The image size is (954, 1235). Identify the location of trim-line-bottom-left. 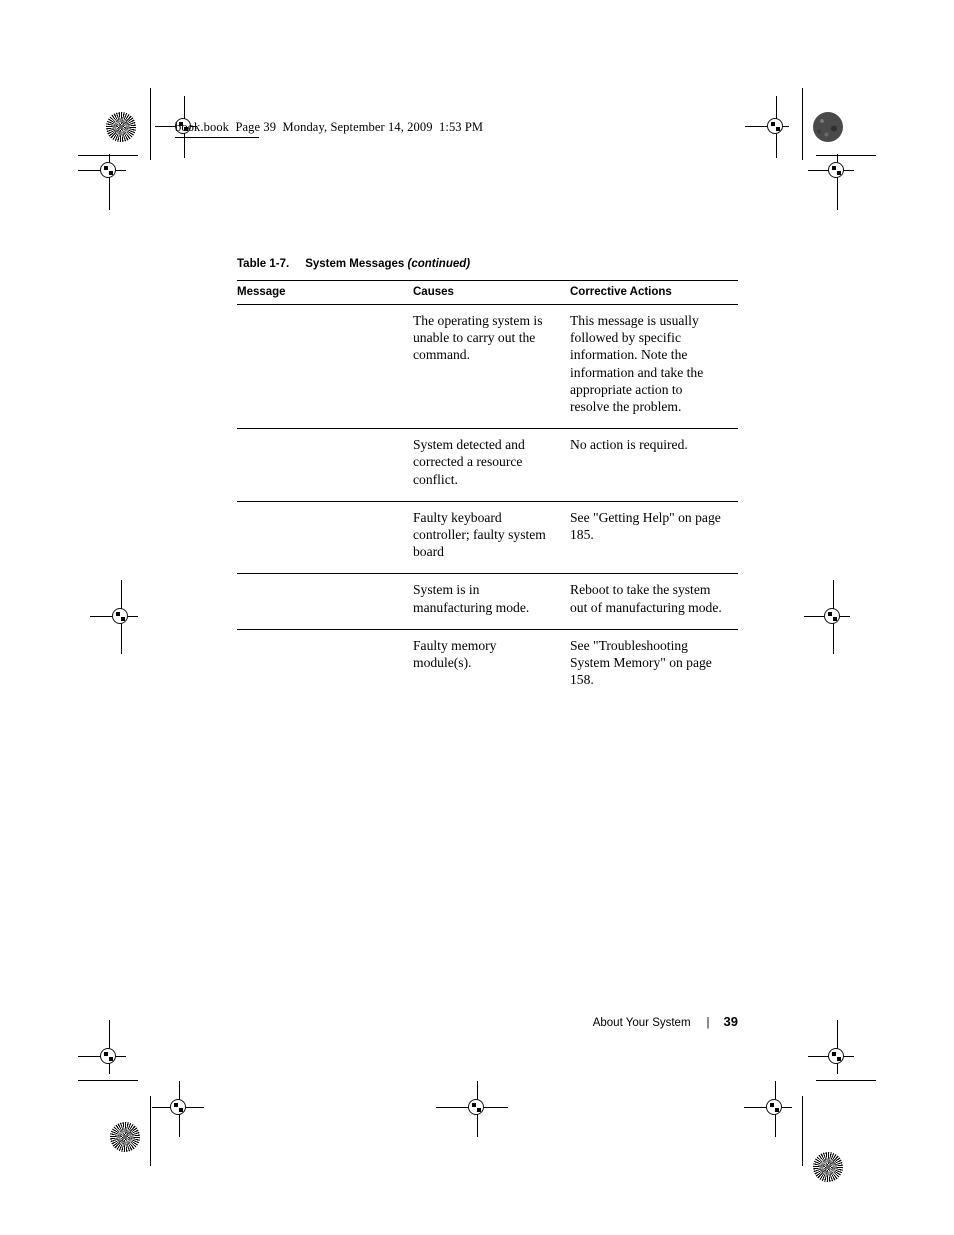
(150, 1131).